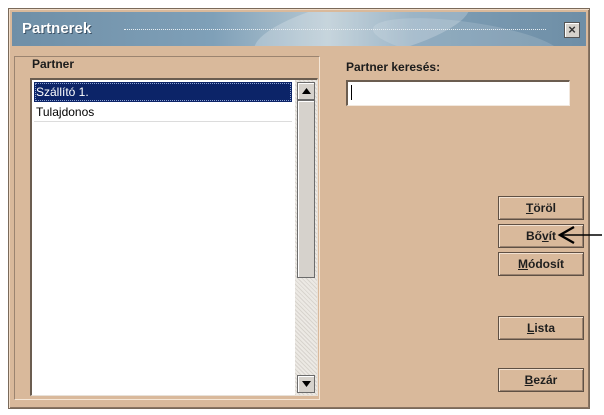 The width and height of the screenshot is (604, 415). I want to click on torol-button: Töröl, so click(541, 208).